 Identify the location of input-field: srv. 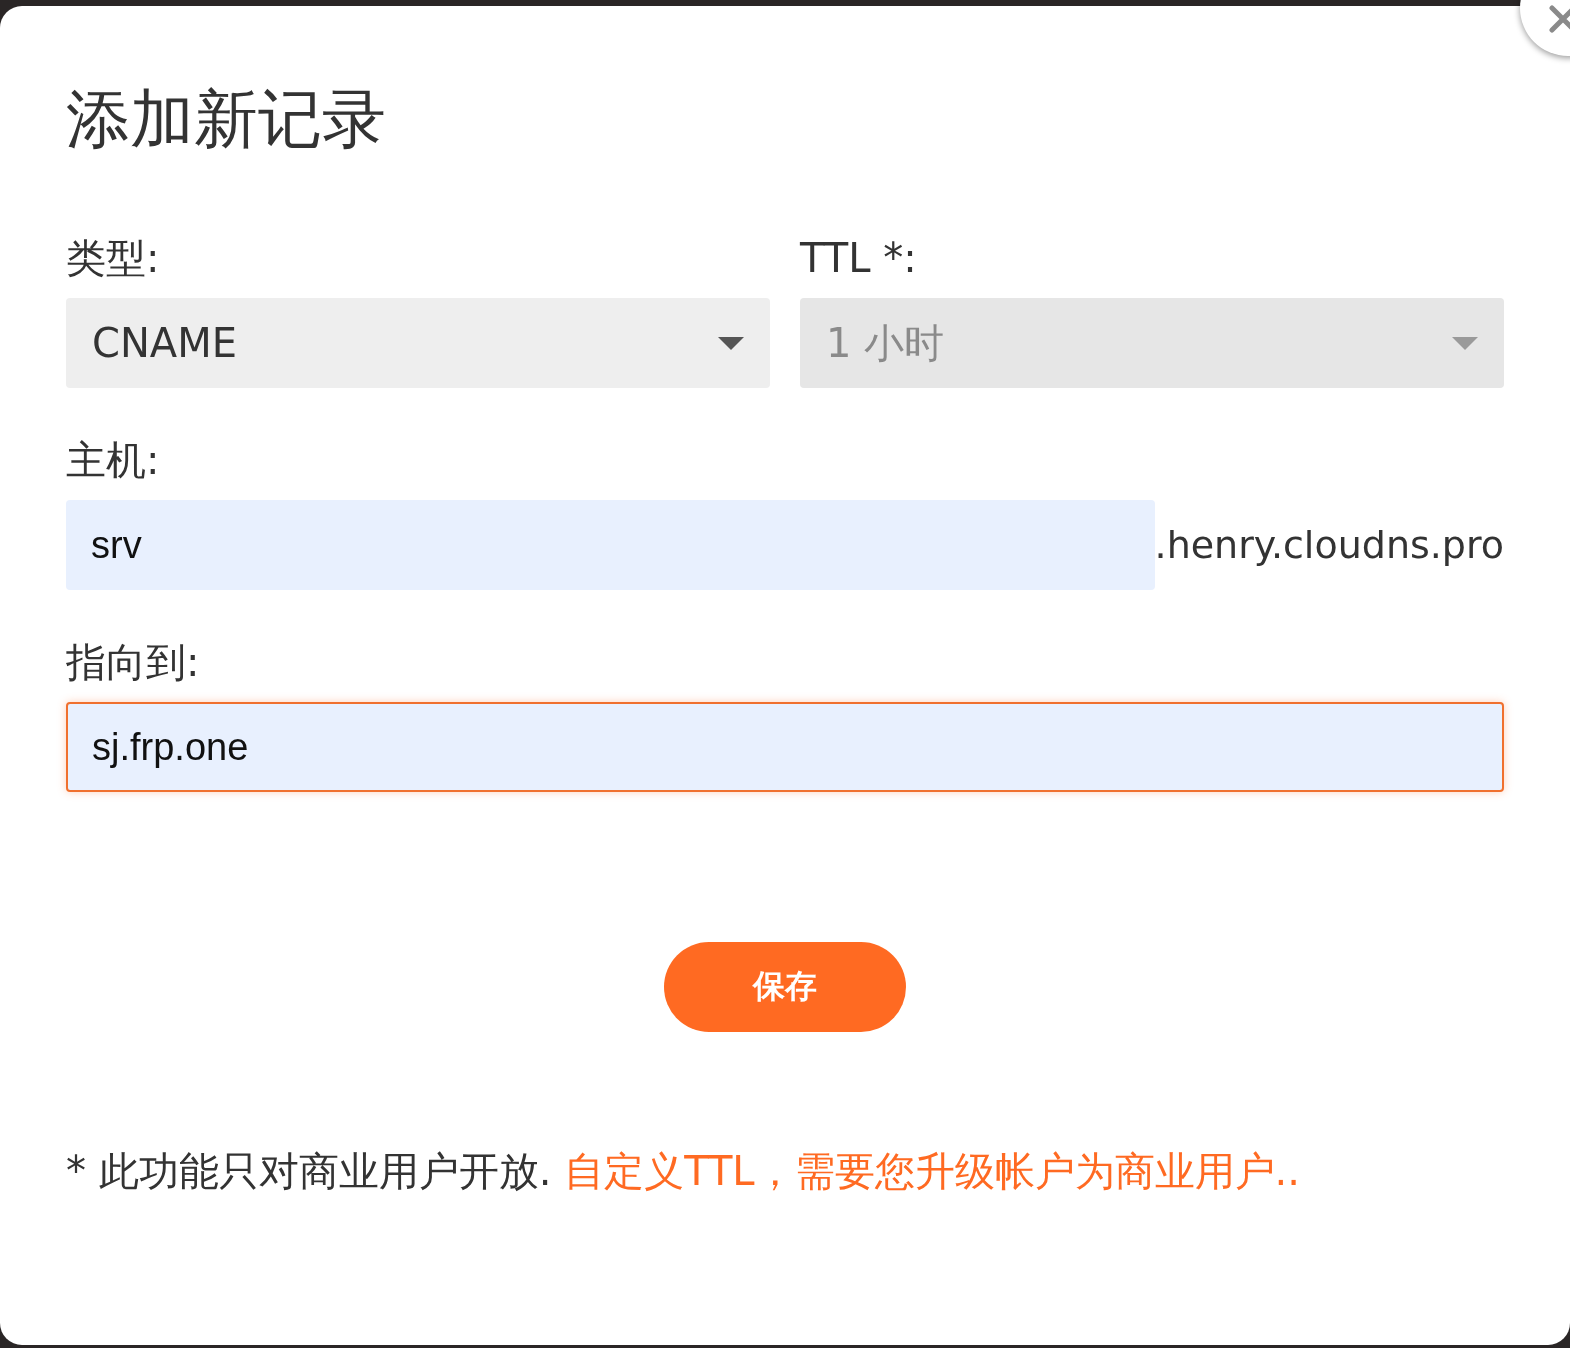
(610, 545).